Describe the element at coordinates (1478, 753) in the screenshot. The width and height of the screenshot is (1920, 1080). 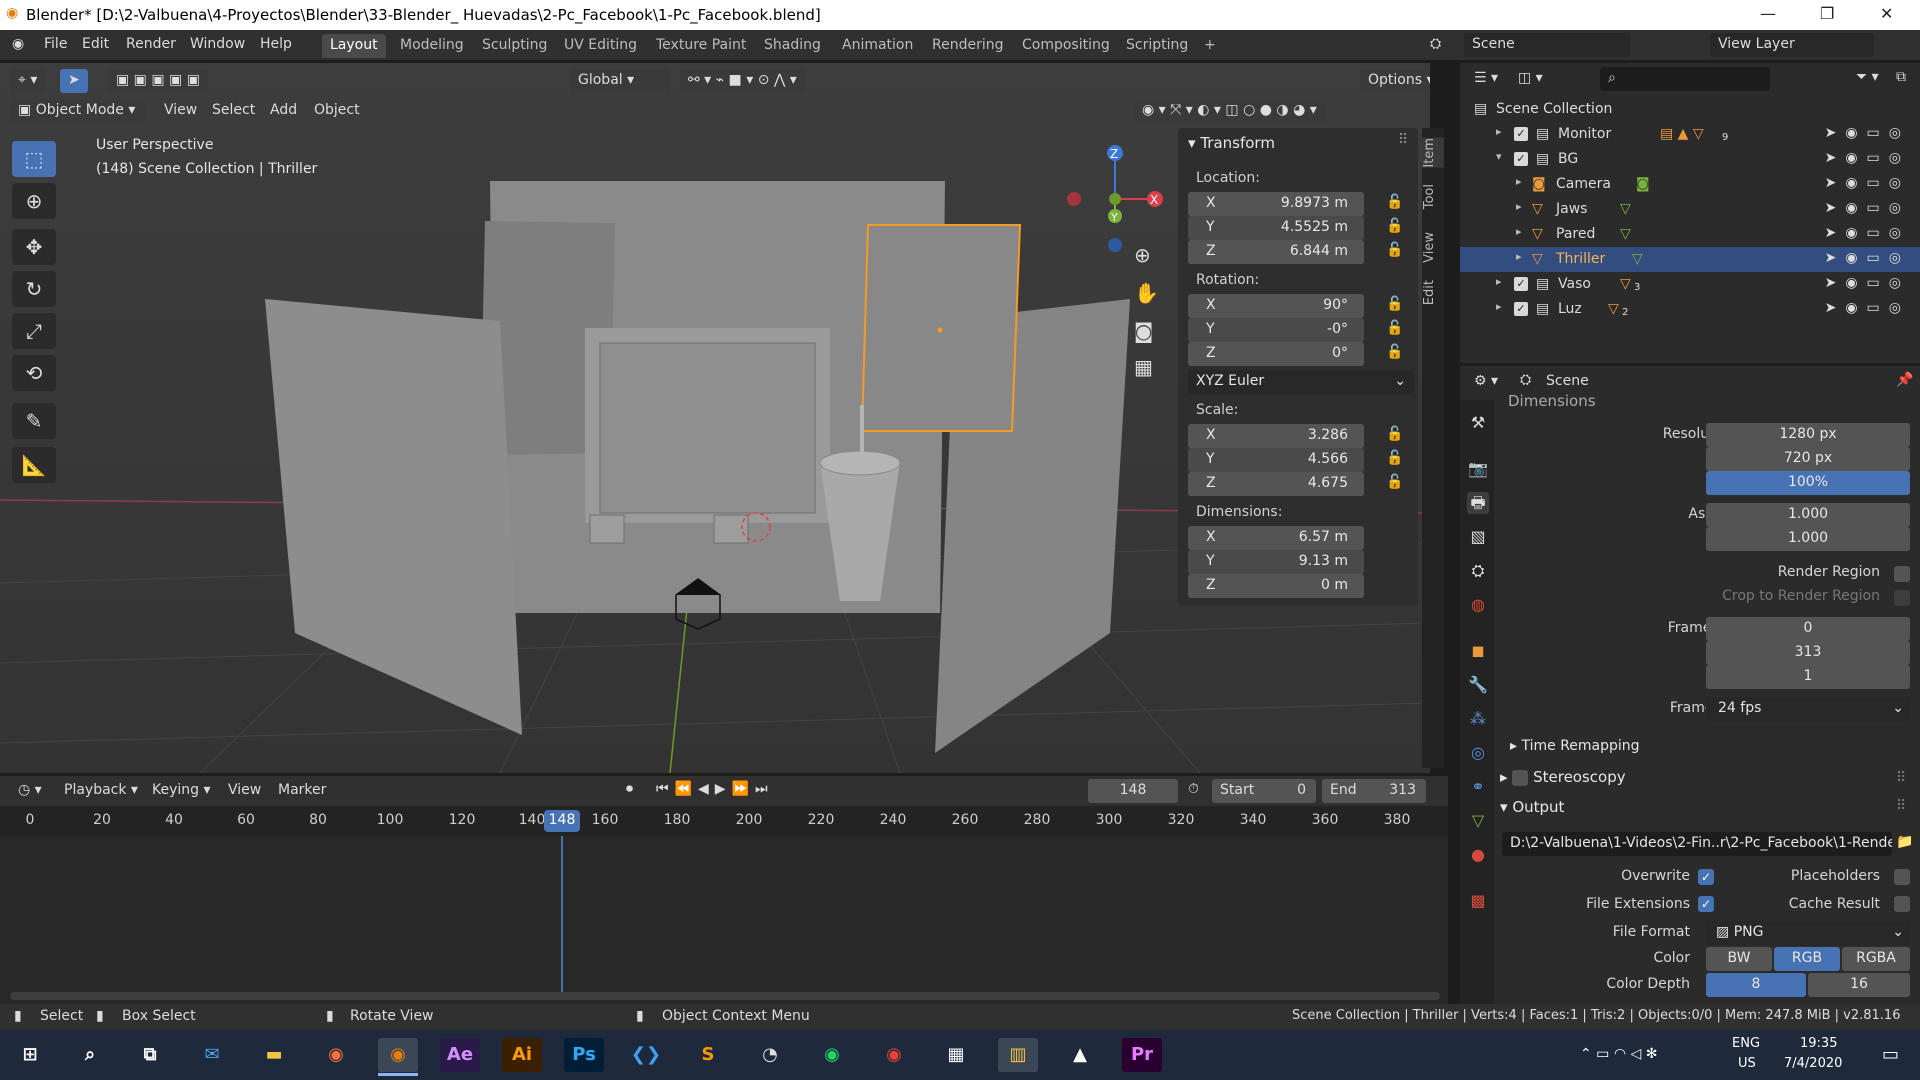
I see `physics-props-icon: ◎` at that location.